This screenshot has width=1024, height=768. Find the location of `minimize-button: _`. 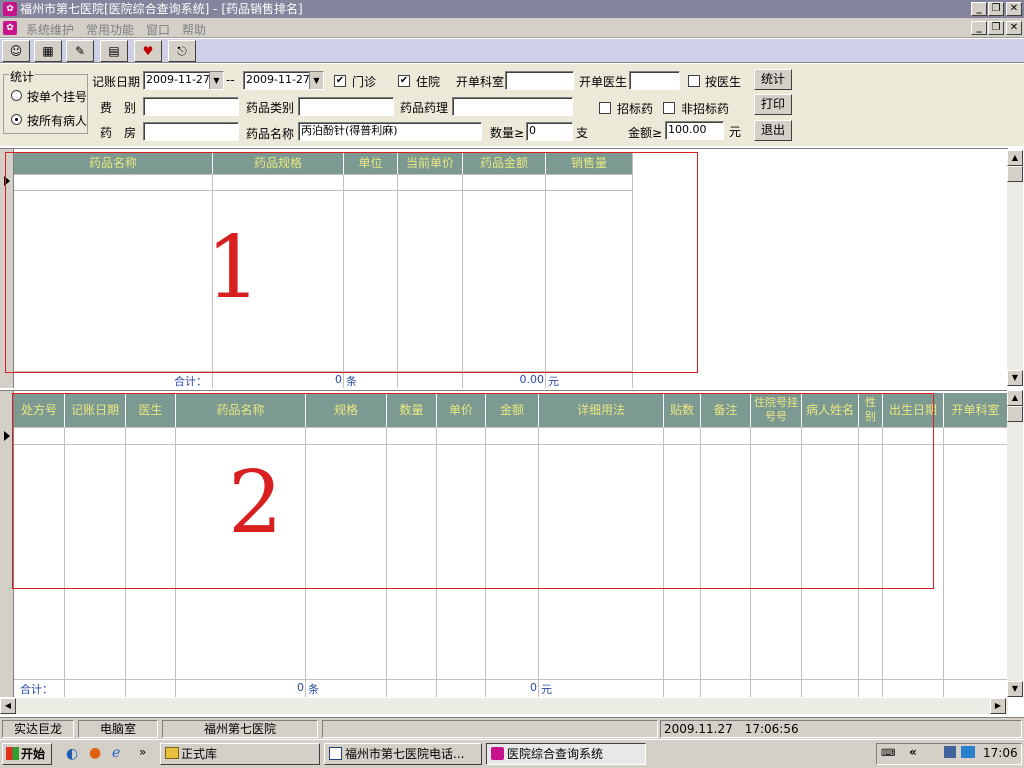

minimize-button: _ is located at coordinates (979, 9).